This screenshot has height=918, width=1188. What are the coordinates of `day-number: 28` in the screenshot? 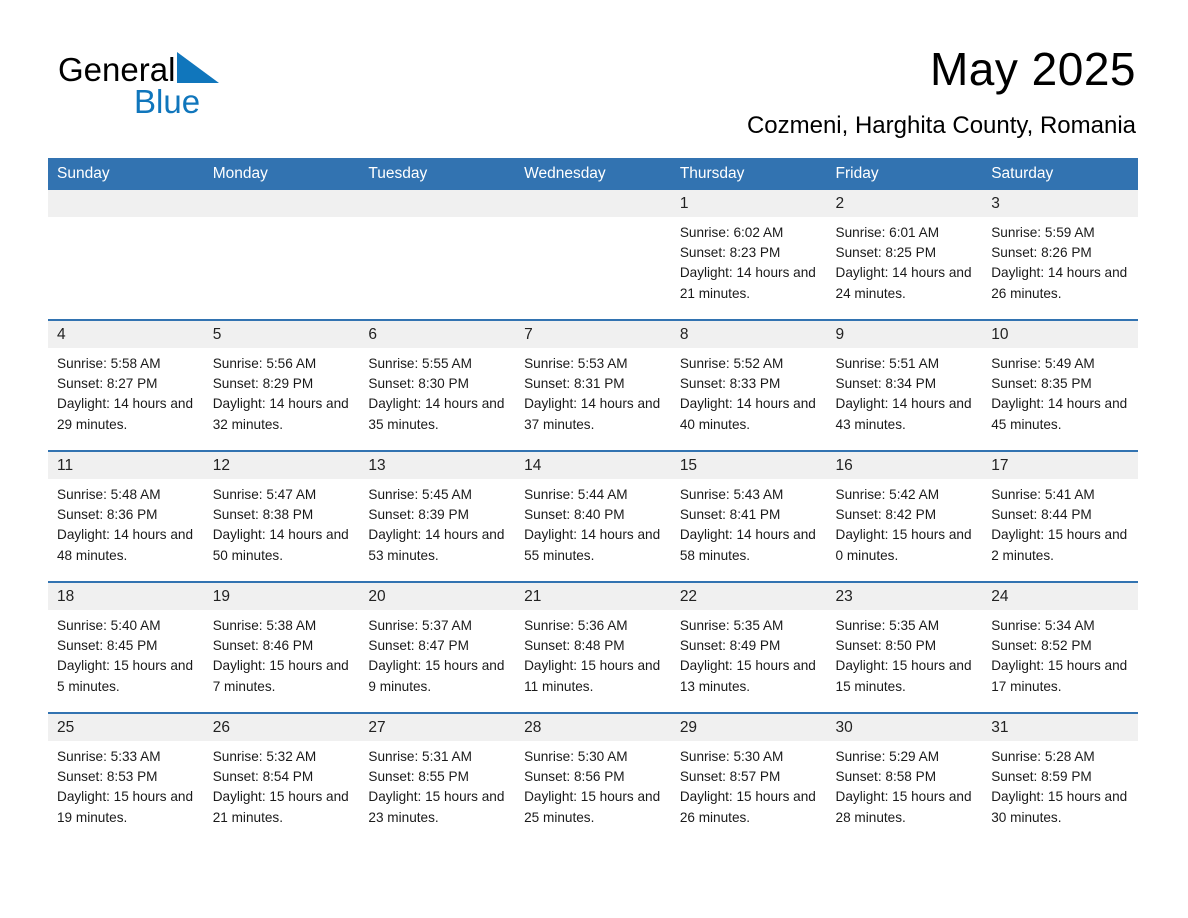 It's located at (593, 727).